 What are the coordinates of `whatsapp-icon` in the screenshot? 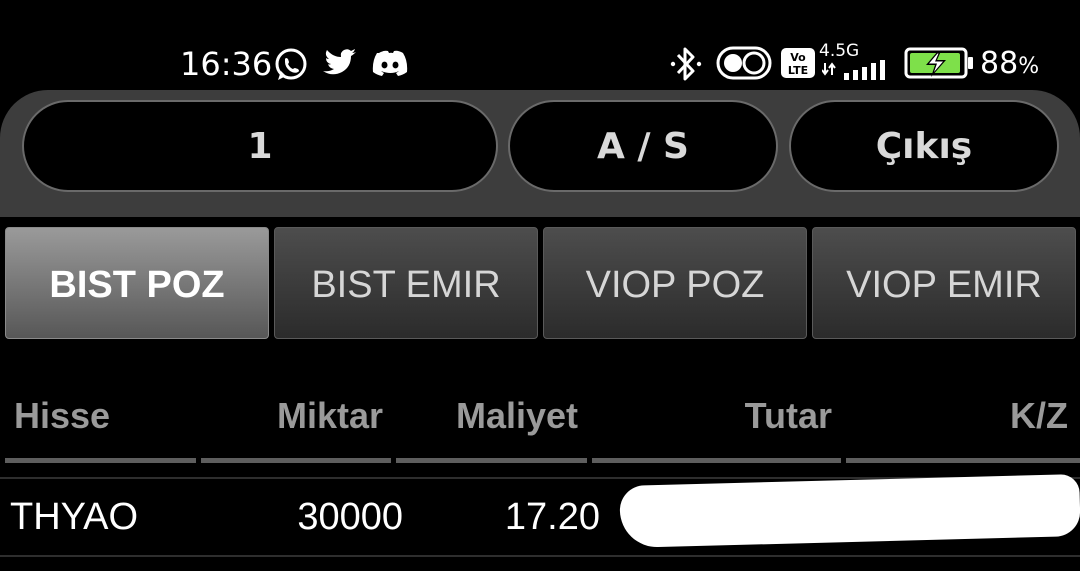 It's located at (291, 64).